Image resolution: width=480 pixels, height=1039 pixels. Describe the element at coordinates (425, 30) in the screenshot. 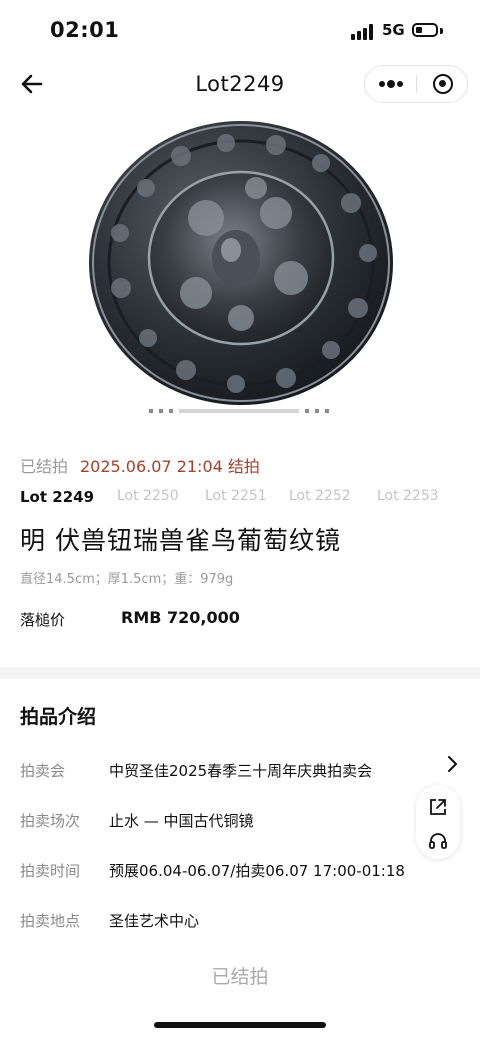

I see `battery-icon` at that location.